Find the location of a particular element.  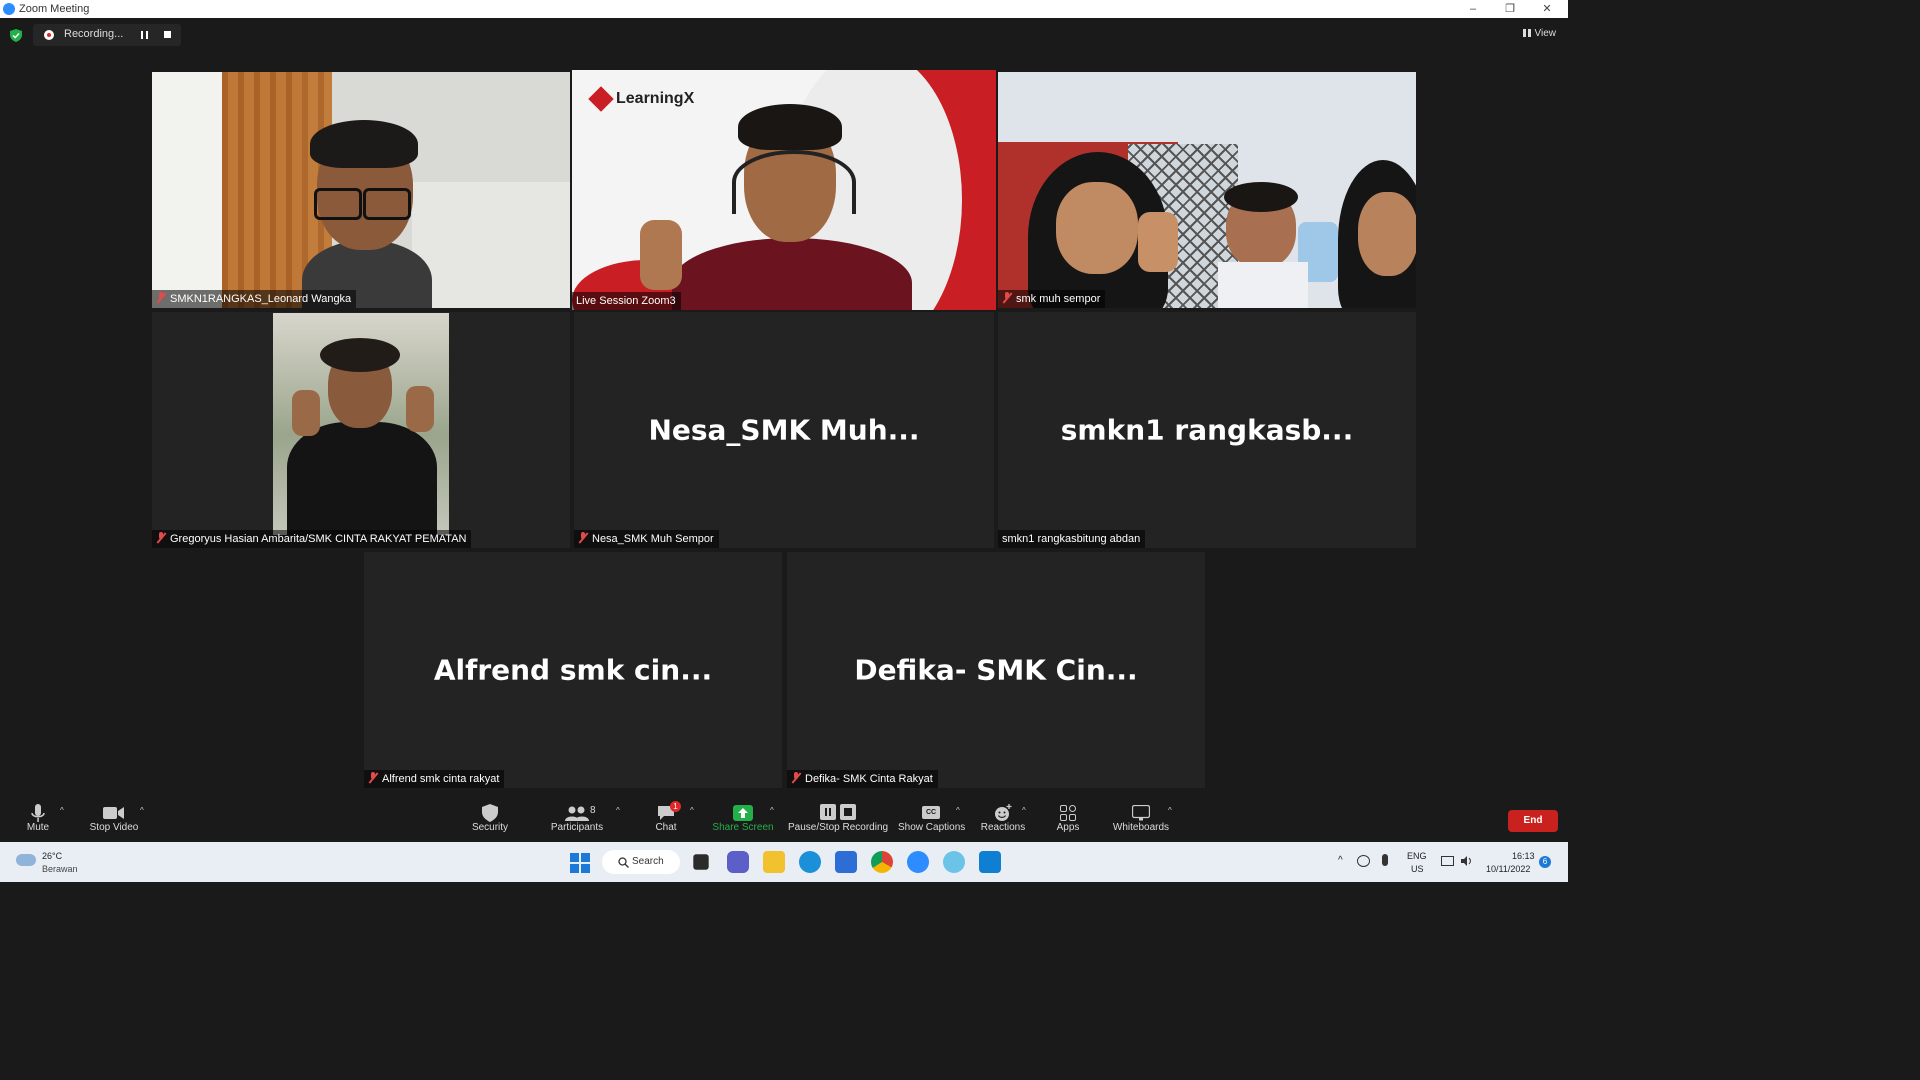

mute-button: Mute is located at coordinates (38, 819).